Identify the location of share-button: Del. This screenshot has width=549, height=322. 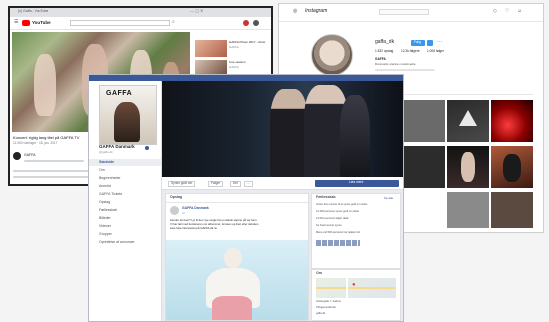
(235, 184).